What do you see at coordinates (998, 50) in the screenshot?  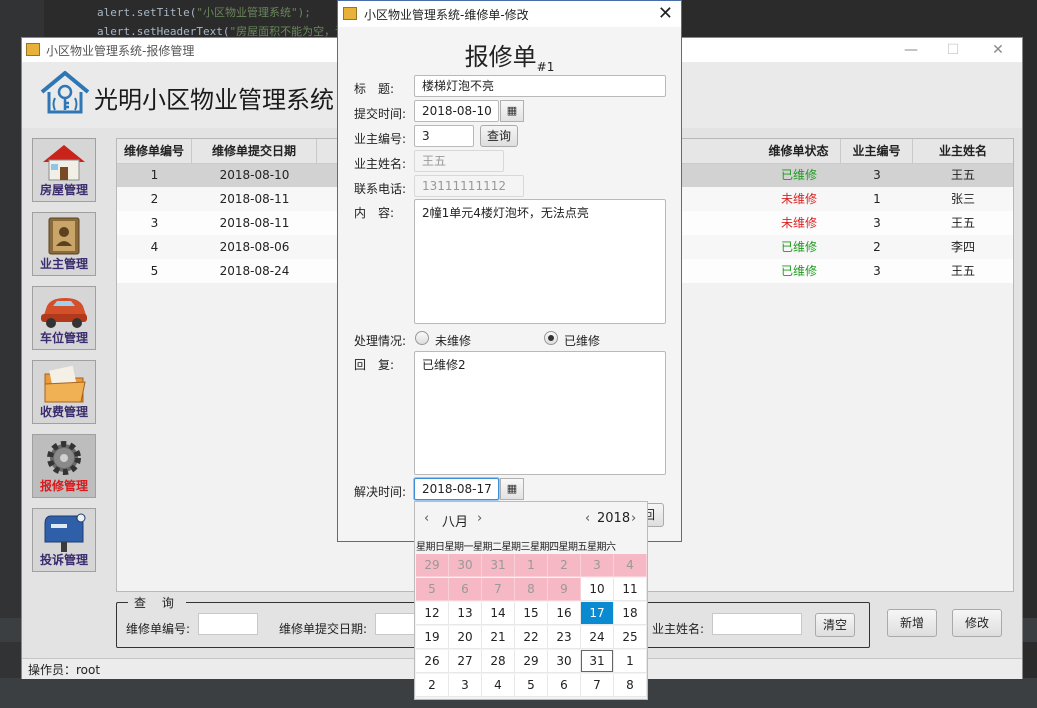 I see `close-button: ✕` at bounding box center [998, 50].